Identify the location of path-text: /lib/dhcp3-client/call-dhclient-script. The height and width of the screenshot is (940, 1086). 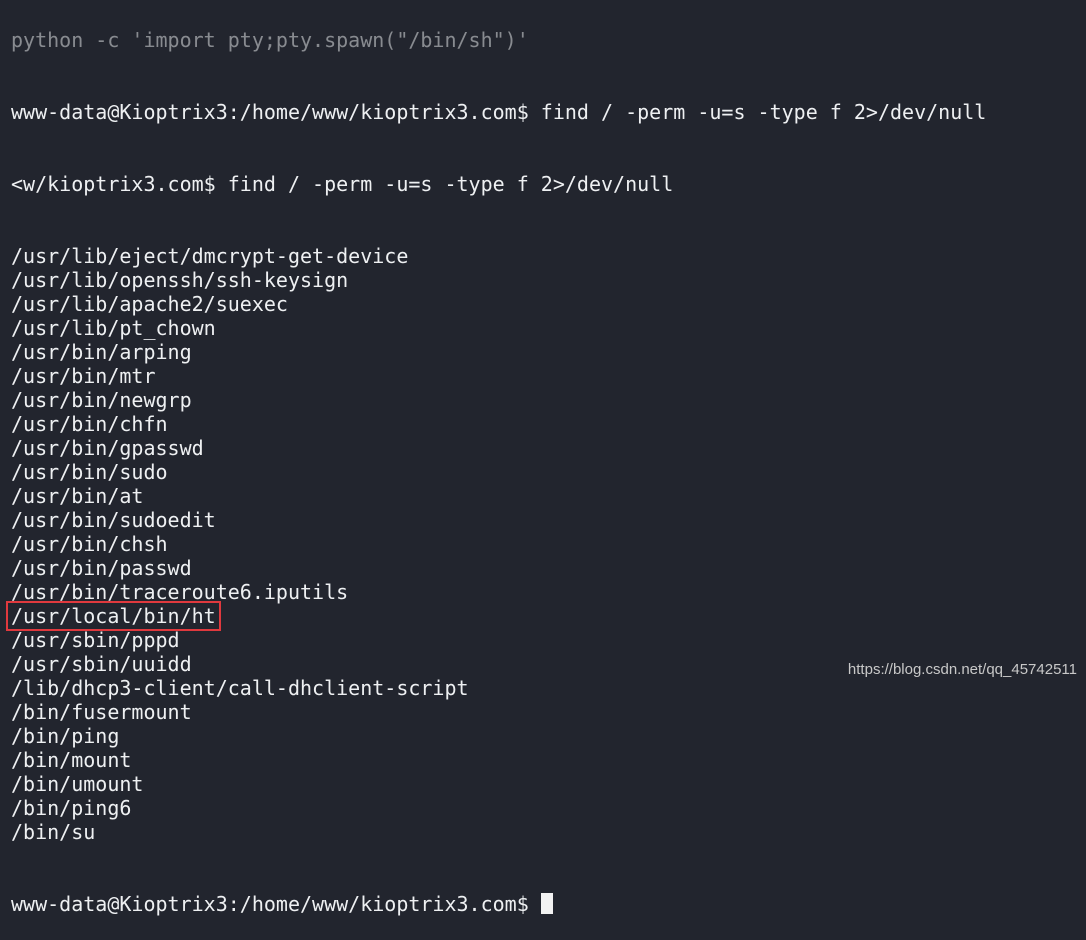
(240, 688).